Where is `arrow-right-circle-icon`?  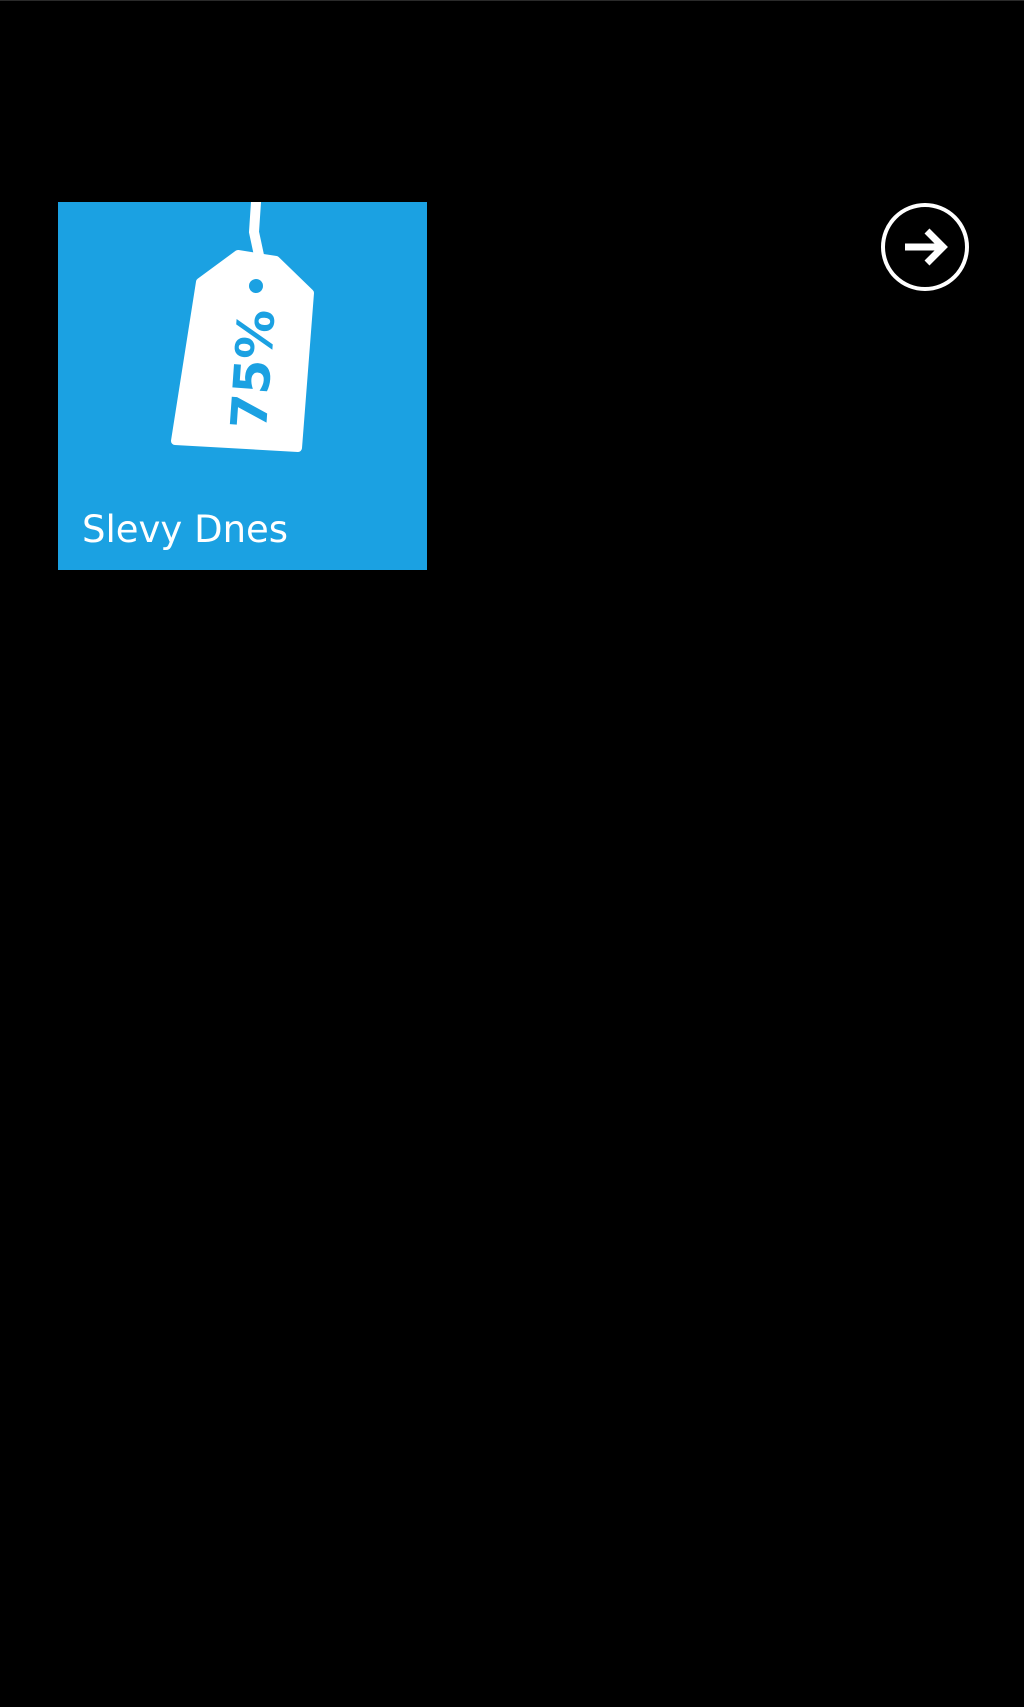 arrow-right-circle-icon is located at coordinates (925, 247).